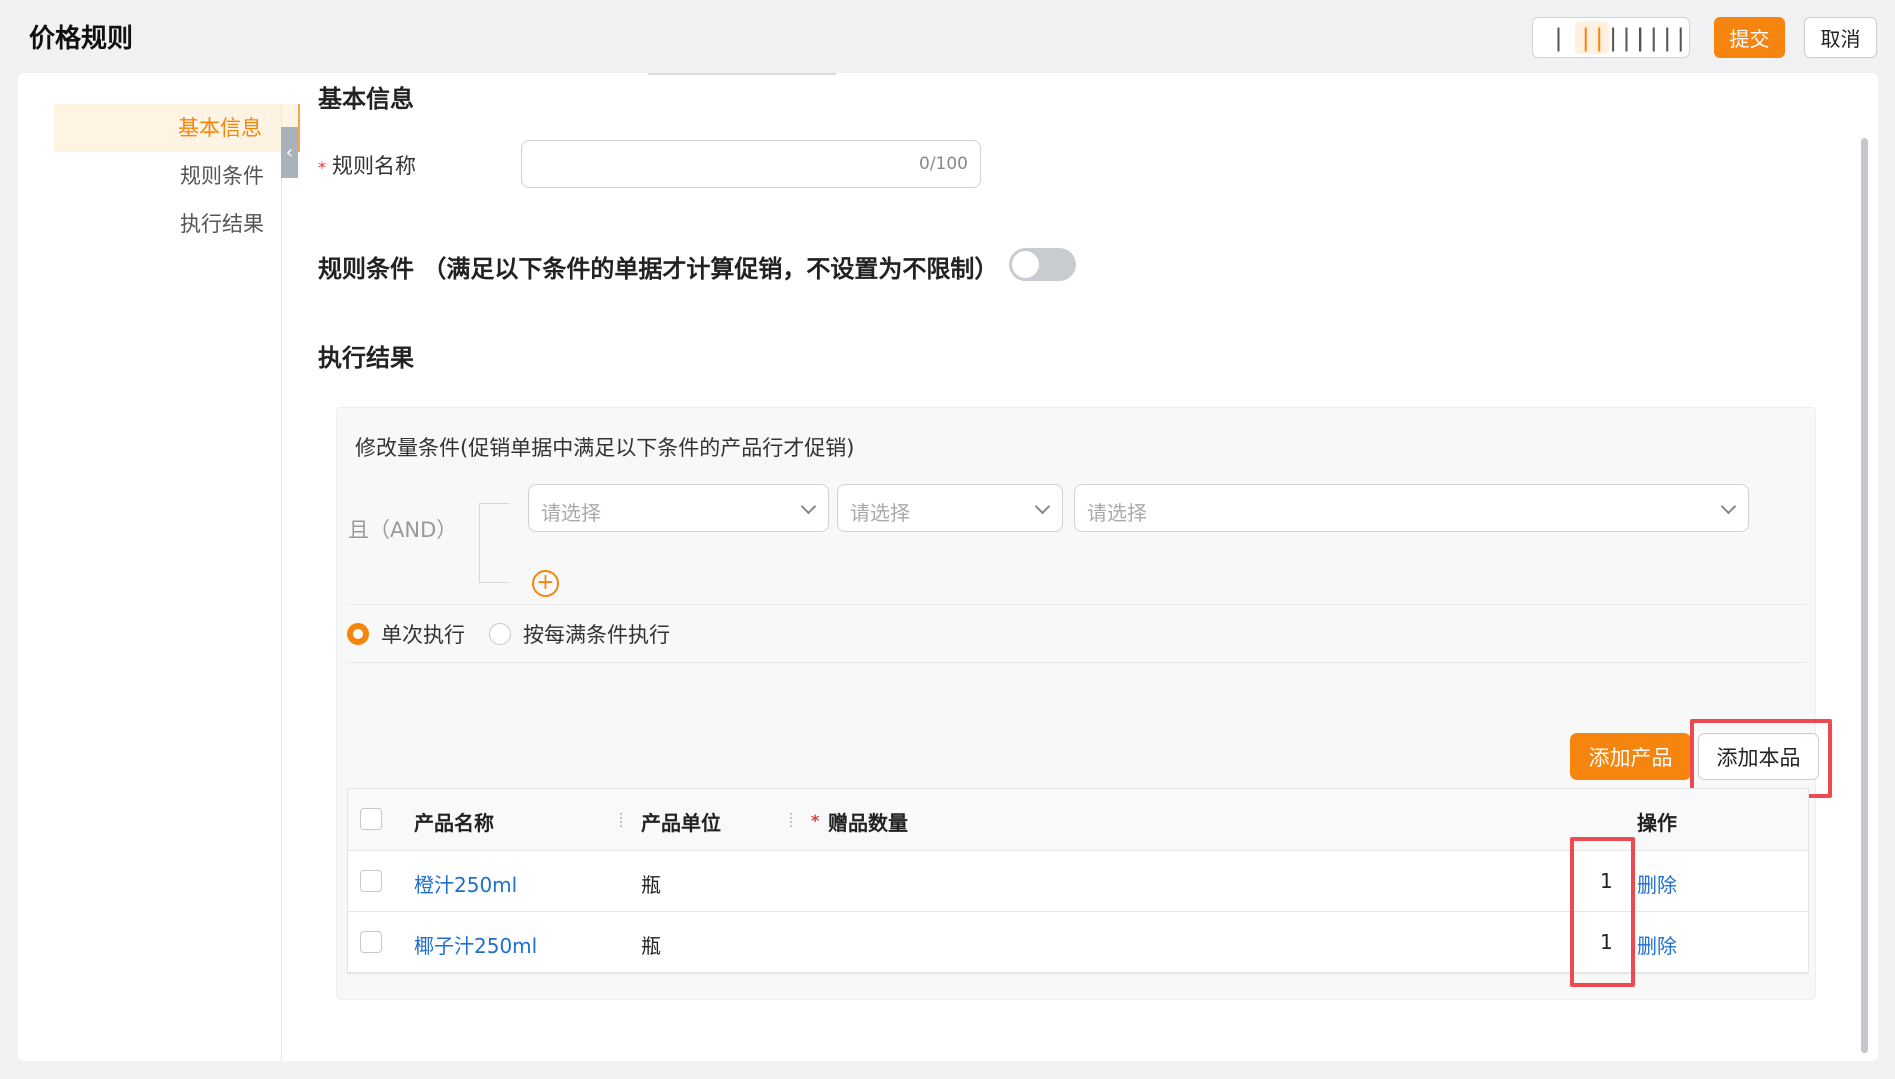 The height and width of the screenshot is (1079, 1895). What do you see at coordinates (366, 99) in the screenshot?
I see `section-title-basic-info: 基本信息` at bounding box center [366, 99].